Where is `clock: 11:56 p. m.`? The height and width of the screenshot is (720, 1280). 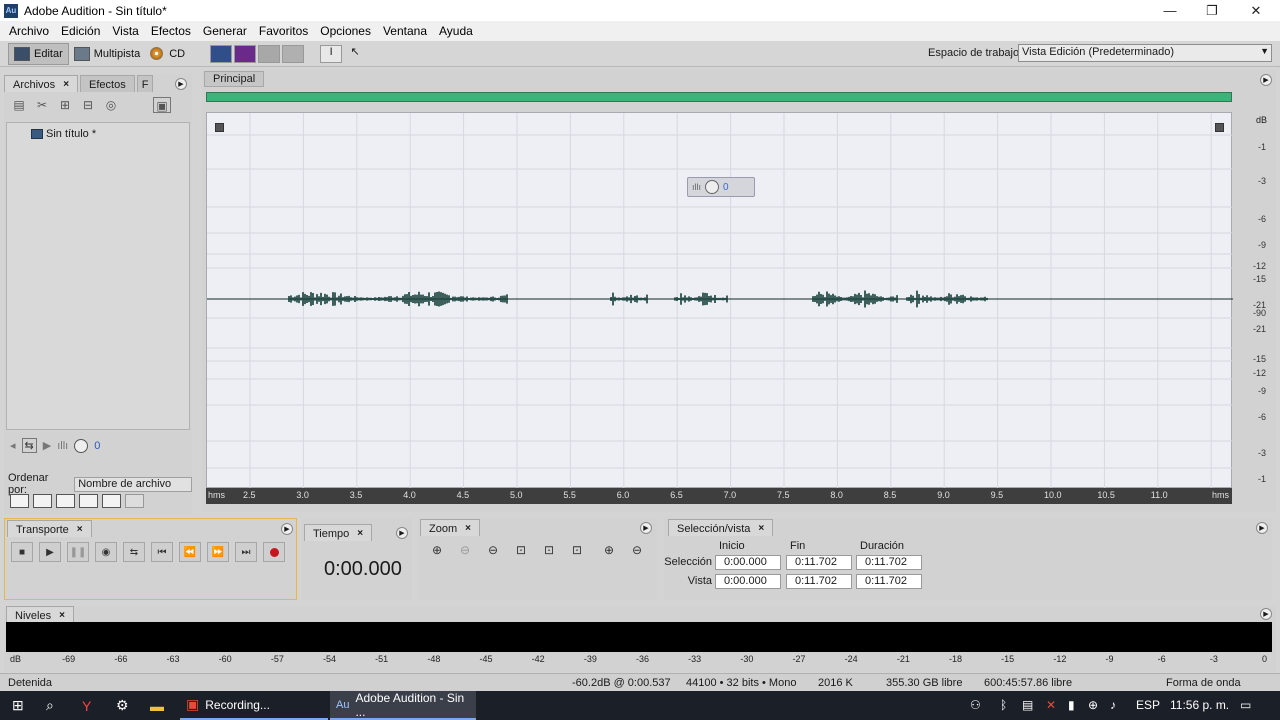 clock: 11:56 p. m. is located at coordinates (1199, 705).